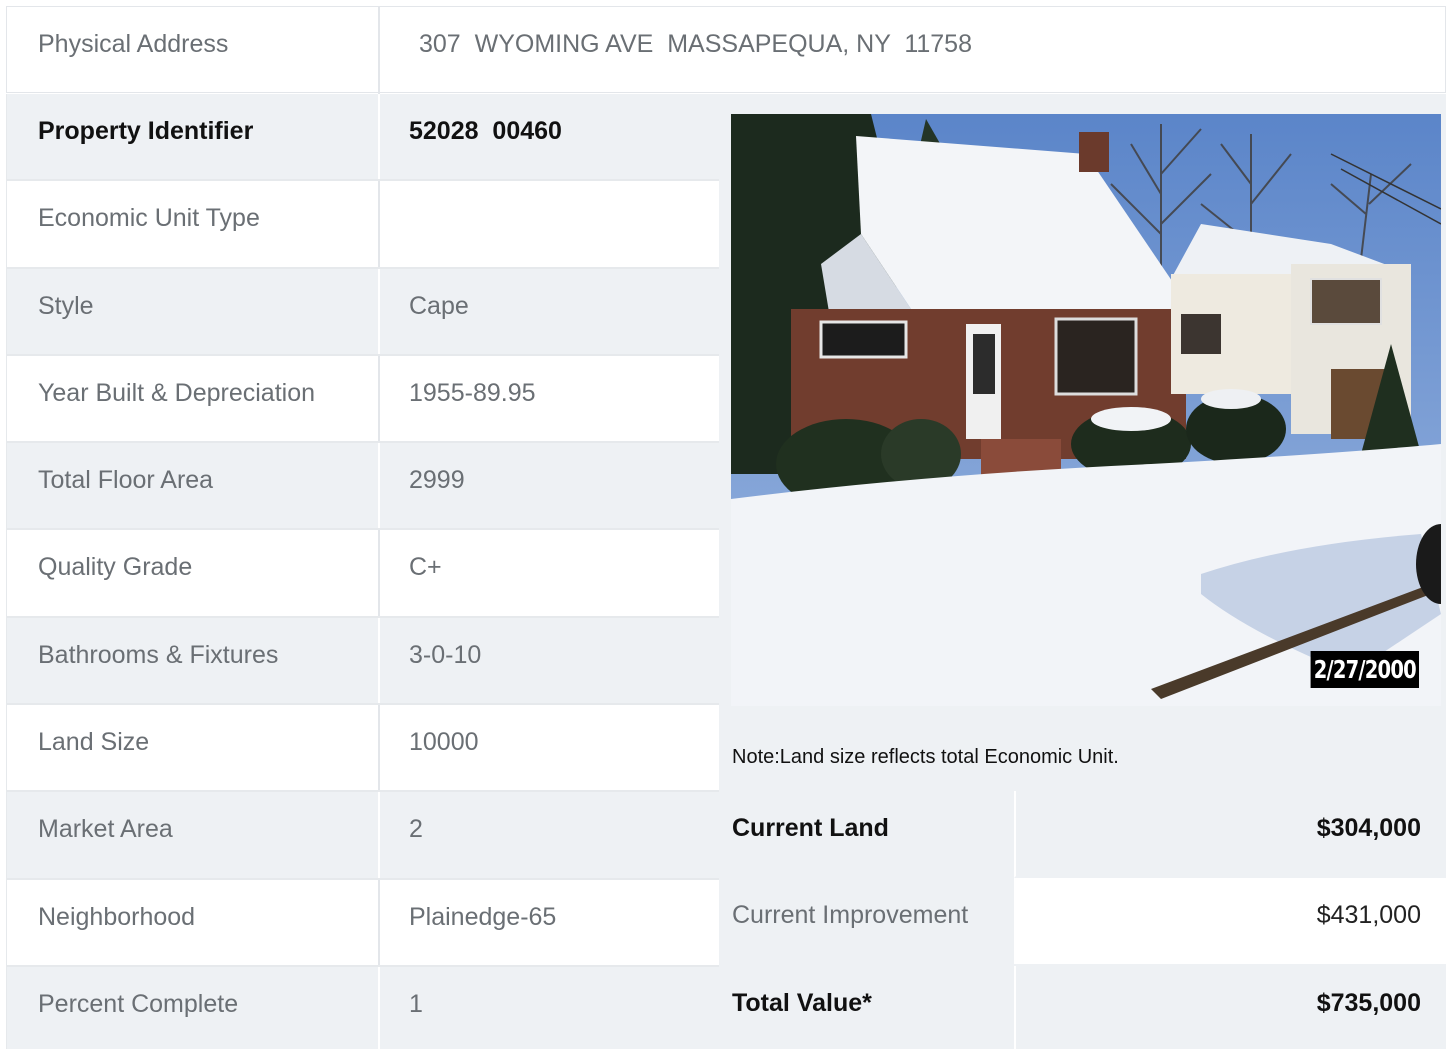  What do you see at coordinates (1230, 922) in the screenshot?
I see `value-cell: $431,000` at bounding box center [1230, 922].